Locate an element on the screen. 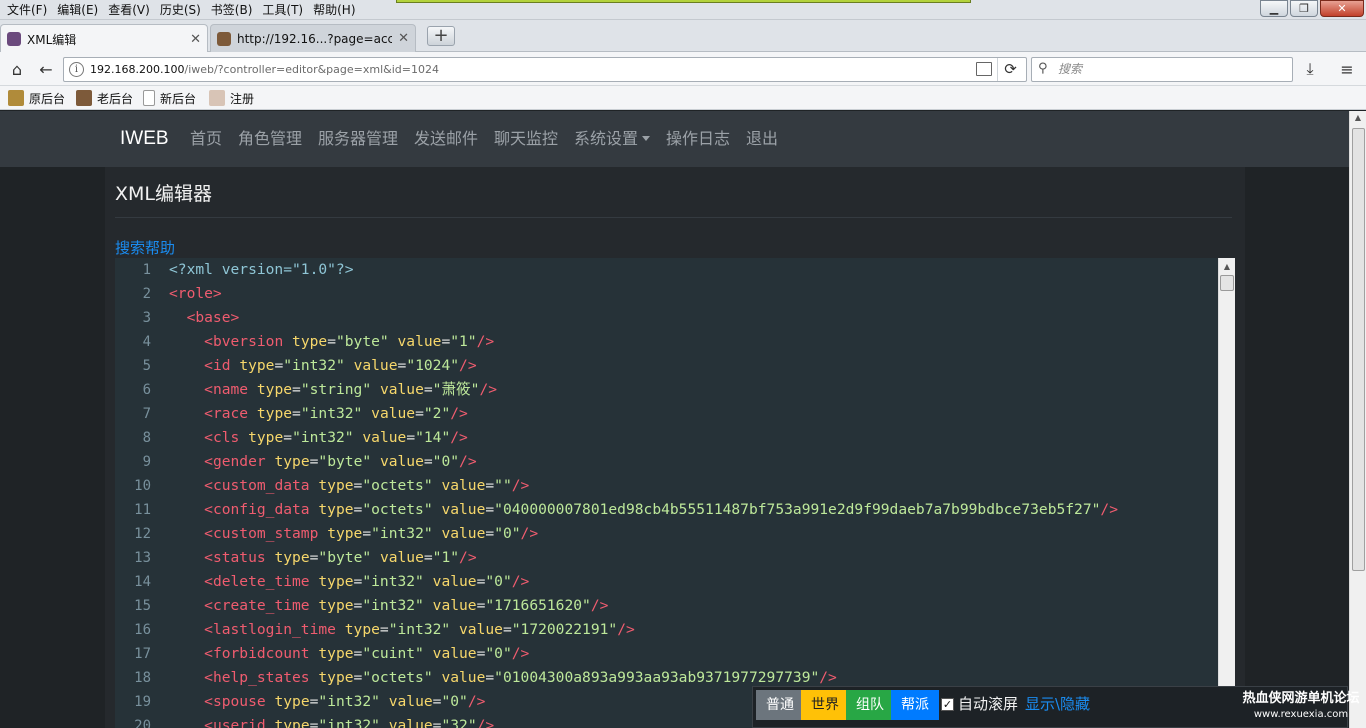 Image resolution: width=1366 pixels, height=728 pixels. code-line: <base> is located at coordinates (693, 318).